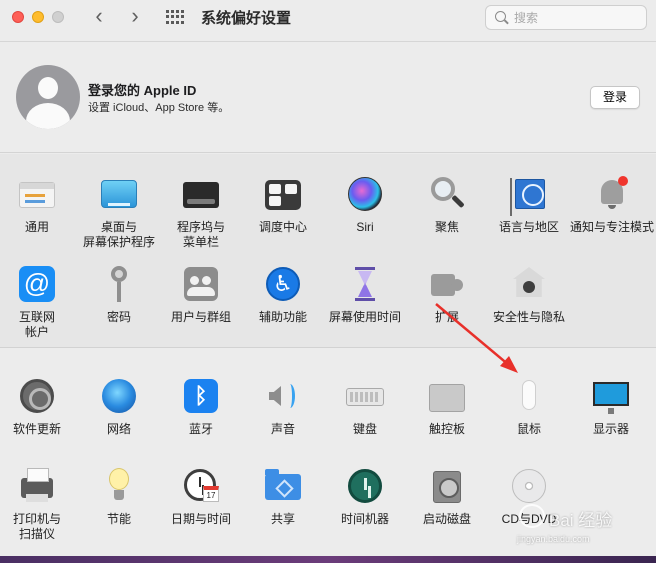 The width and height of the screenshot is (656, 563). Describe the element at coordinates (365, 194) in the screenshot. I see `siri-icon` at that location.